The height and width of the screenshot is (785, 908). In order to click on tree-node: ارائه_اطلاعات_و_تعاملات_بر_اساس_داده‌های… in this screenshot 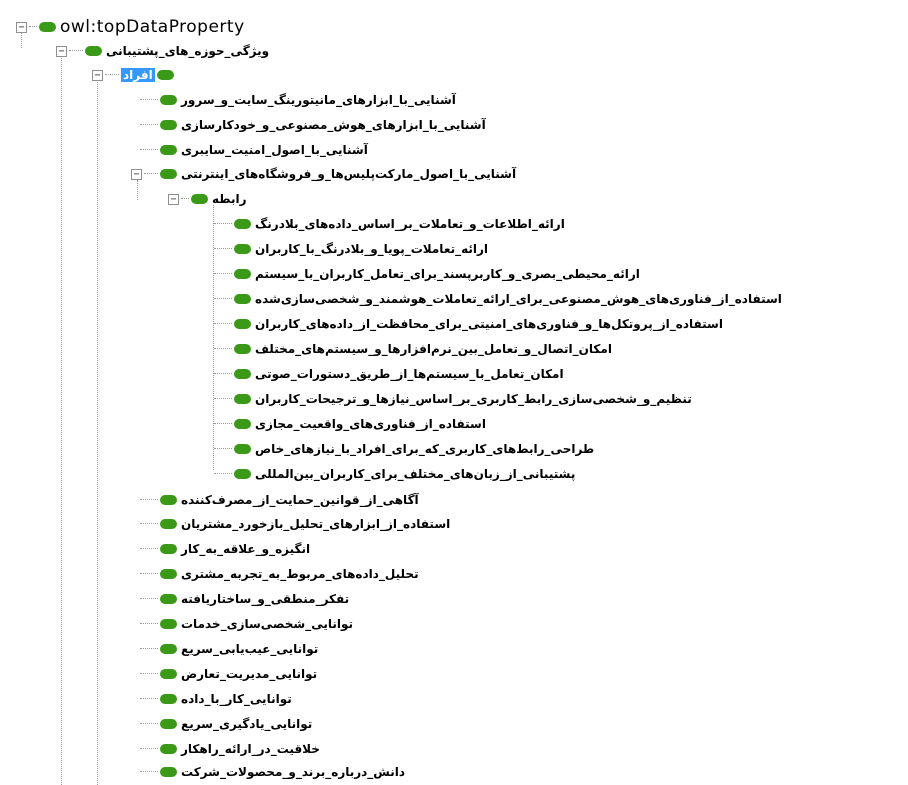, I will do `click(389, 224)`.